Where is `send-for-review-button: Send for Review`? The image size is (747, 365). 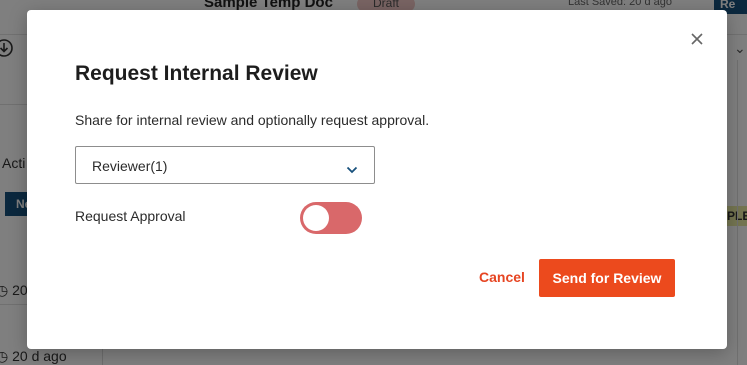 send-for-review-button: Send for Review is located at coordinates (607, 278).